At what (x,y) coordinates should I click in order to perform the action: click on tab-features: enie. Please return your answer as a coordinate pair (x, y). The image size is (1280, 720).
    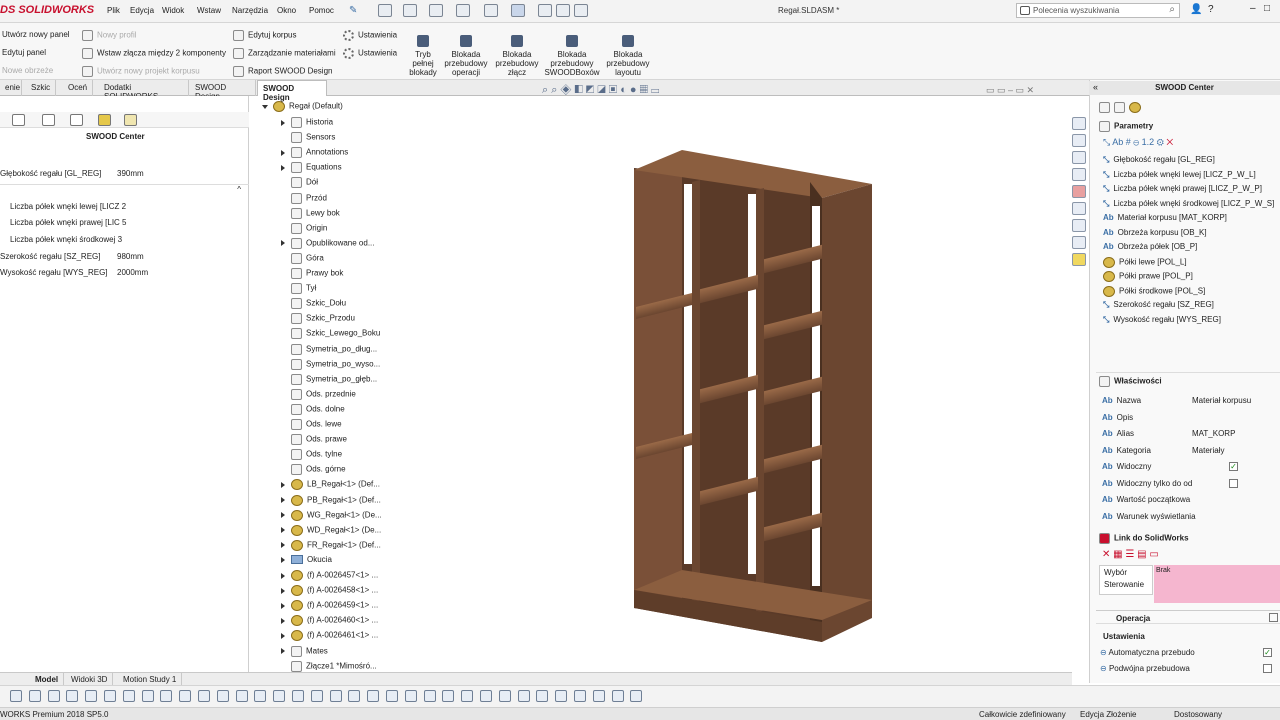
    Looking at the image, I should click on (11, 88).